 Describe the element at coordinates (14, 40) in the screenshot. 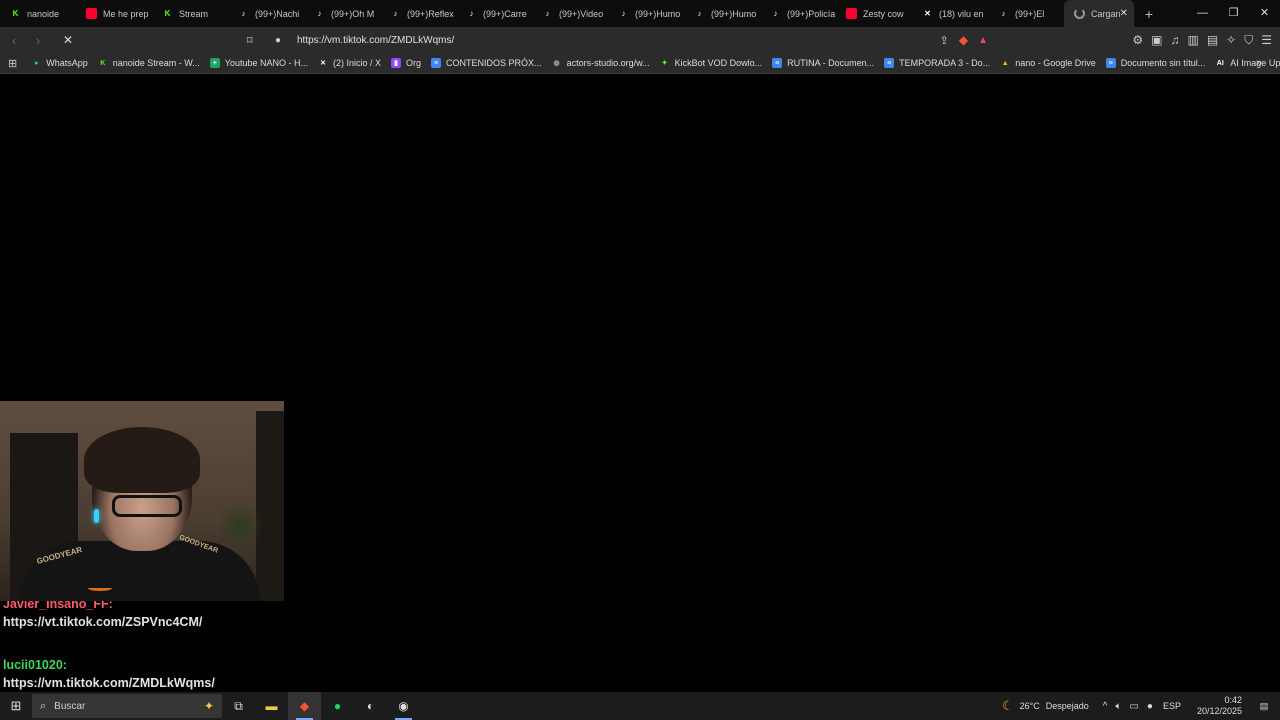

I see `back-icon: ‹` at that location.